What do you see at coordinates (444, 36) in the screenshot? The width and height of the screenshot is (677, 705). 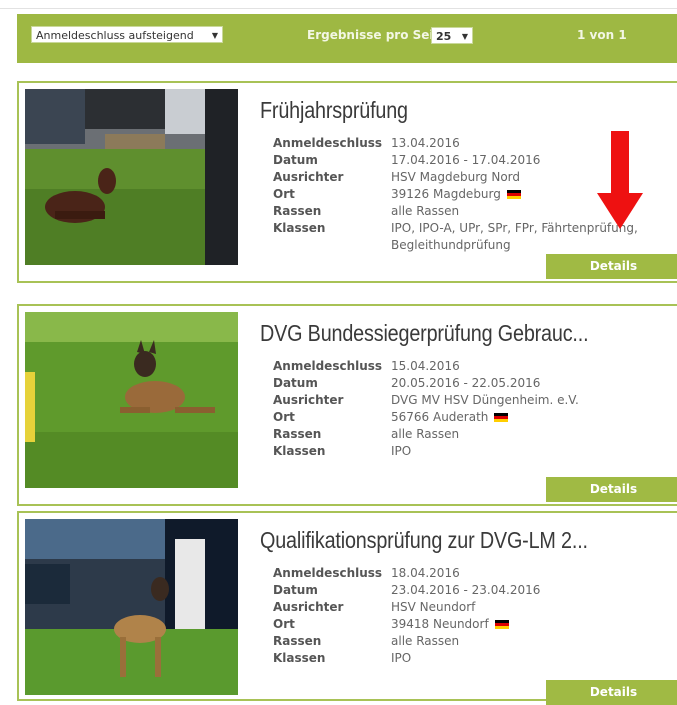 I see `per-page-value: 25` at bounding box center [444, 36].